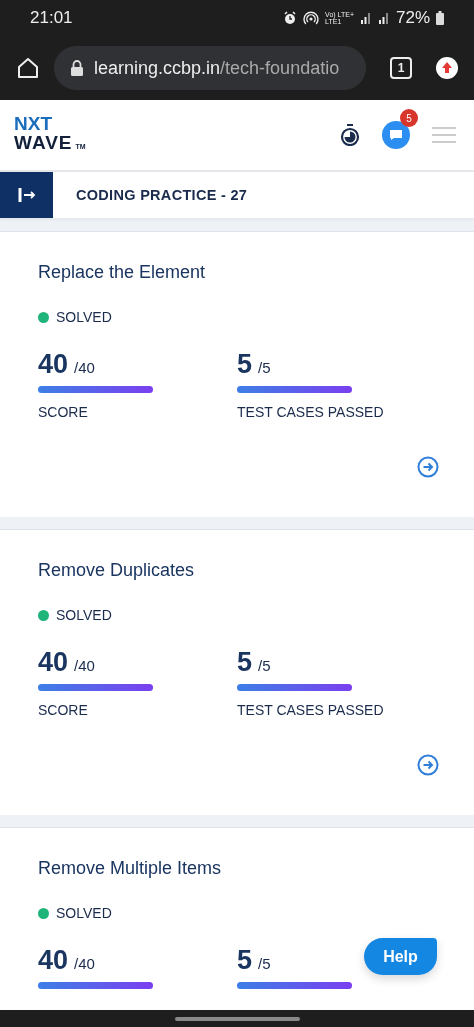  What do you see at coordinates (122, 272) in the screenshot?
I see `problem-title: Replace the Element` at bounding box center [122, 272].